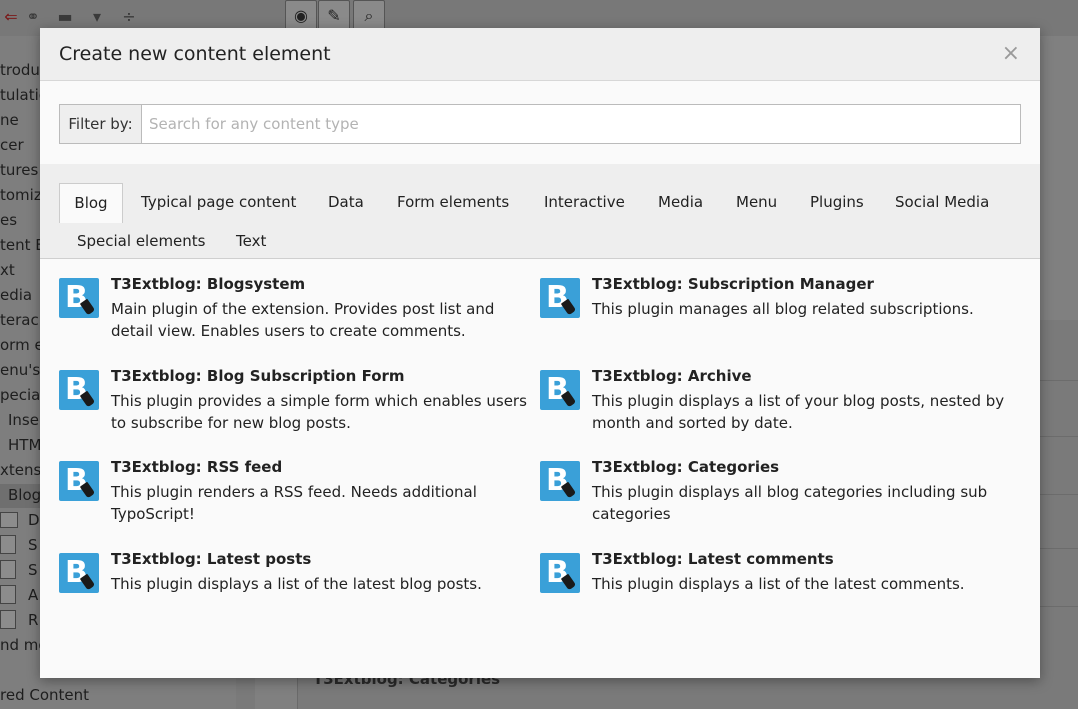 Image resolution: width=1078 pixels, height=709 pixels. What do you see at coordinates (12, 145) in the screenshot?
I see `tree-row: cer` at bounding box center [12, 145].